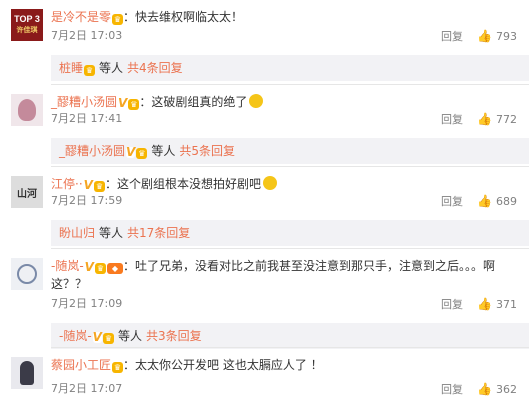 The height and width of the screenshot is (408, 529). I want to click on comment-text-continued: 这？？, so click(69, 284).